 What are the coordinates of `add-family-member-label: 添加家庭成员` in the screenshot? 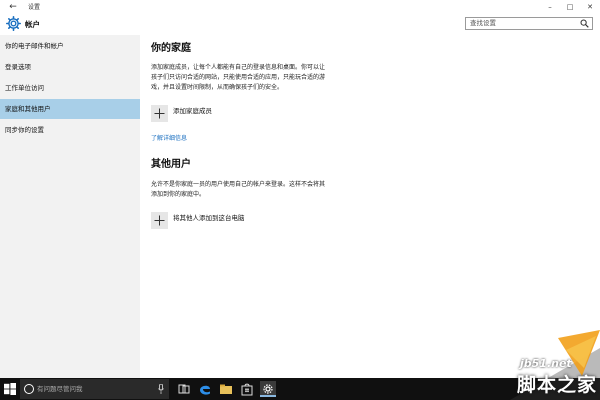 It's located at (192, 111).